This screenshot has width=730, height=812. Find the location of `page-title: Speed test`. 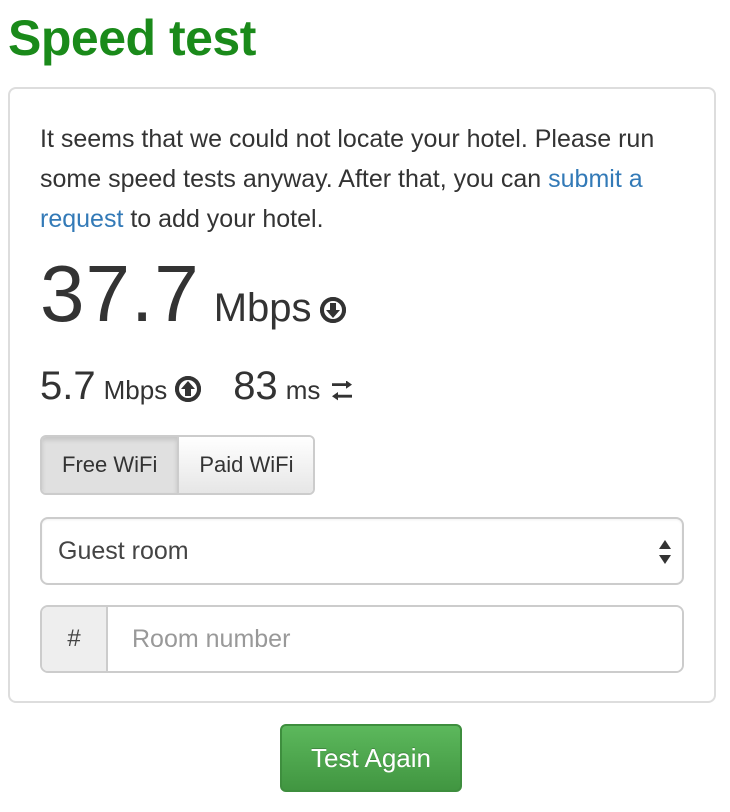

page-title: Speed test is located at coordinates (132, 38).